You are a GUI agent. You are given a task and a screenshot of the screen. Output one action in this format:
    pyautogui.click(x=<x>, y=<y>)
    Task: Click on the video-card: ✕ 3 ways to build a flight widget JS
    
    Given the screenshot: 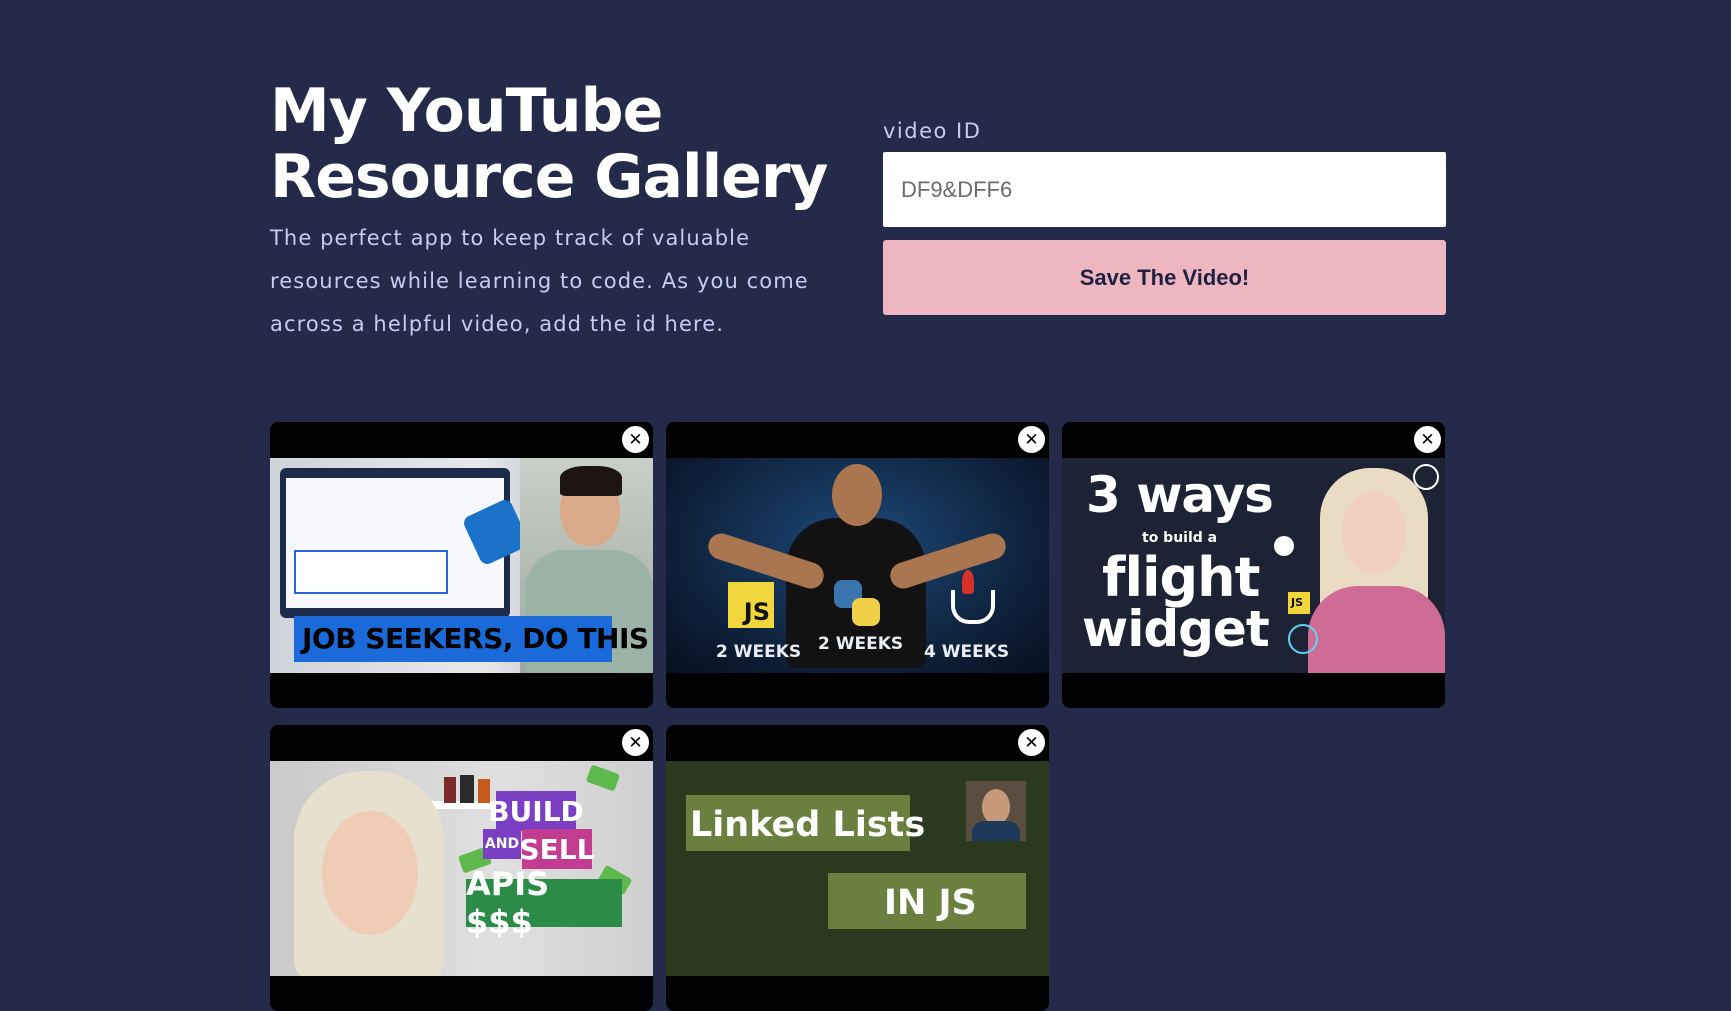 What is the action you would take?
    pyautogui.click(x=1253, y=565)
    